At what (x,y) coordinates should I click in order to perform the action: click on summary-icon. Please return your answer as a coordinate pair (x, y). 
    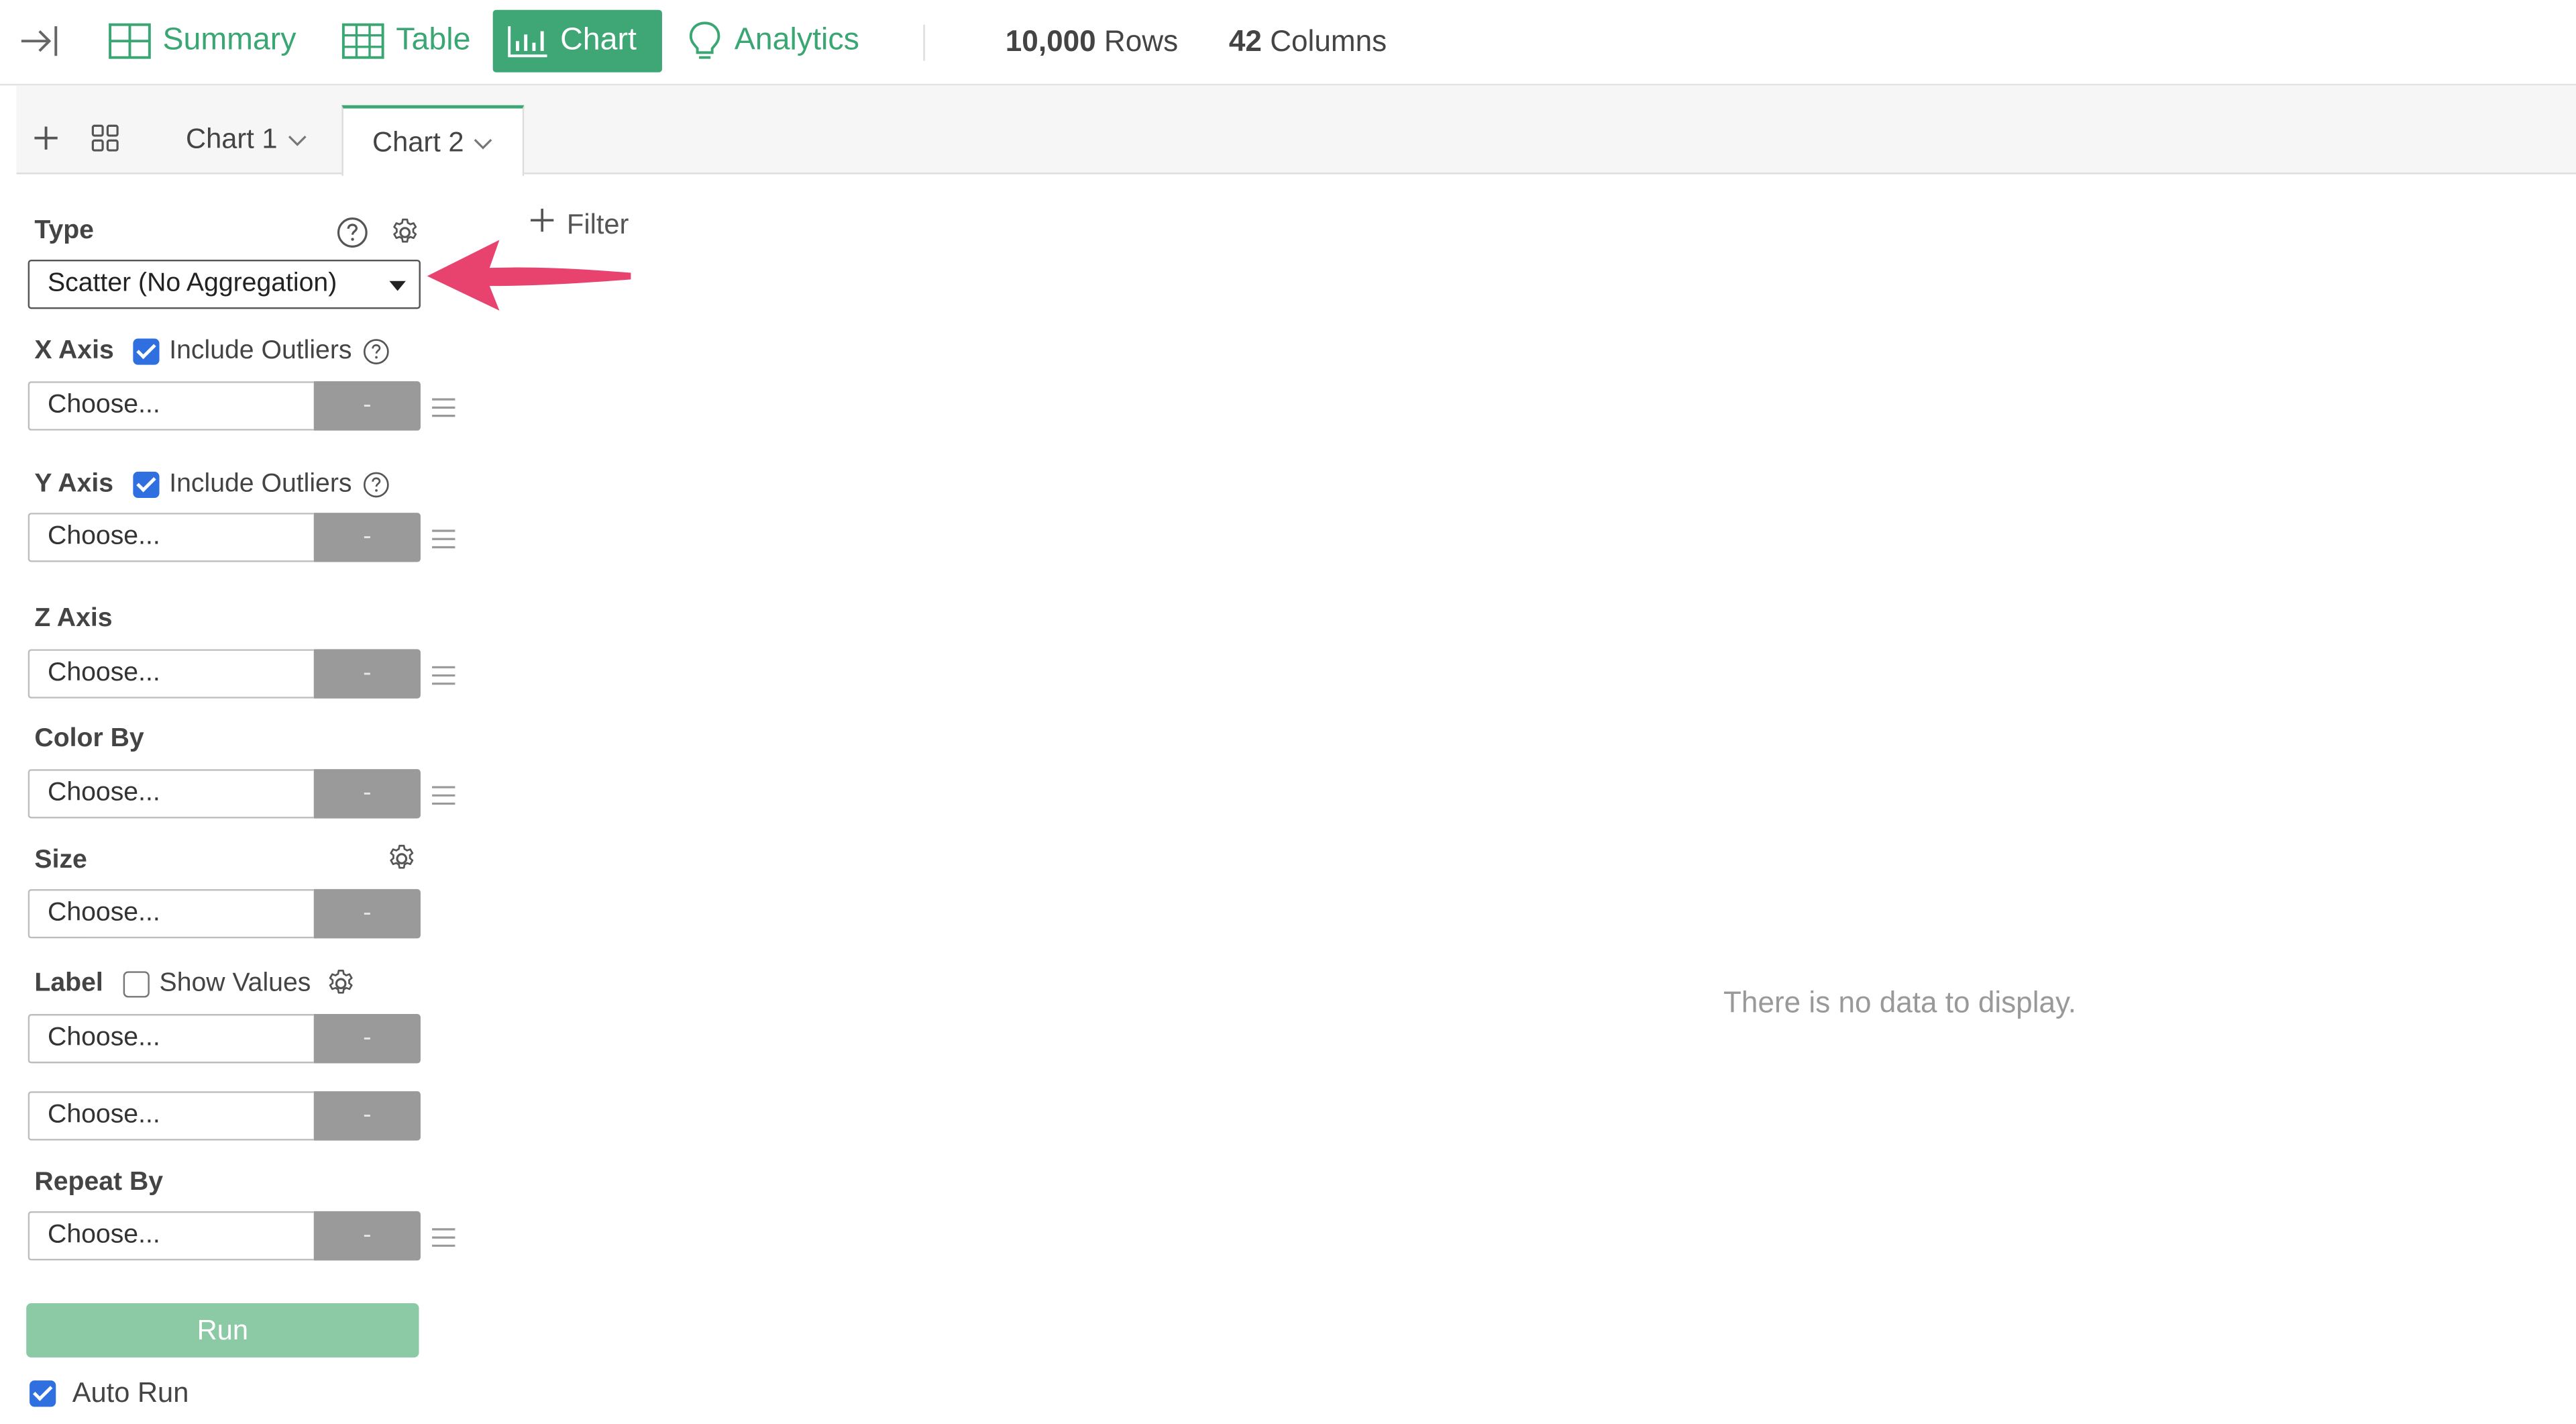
    Looking at the image, I should click on (130, 41).